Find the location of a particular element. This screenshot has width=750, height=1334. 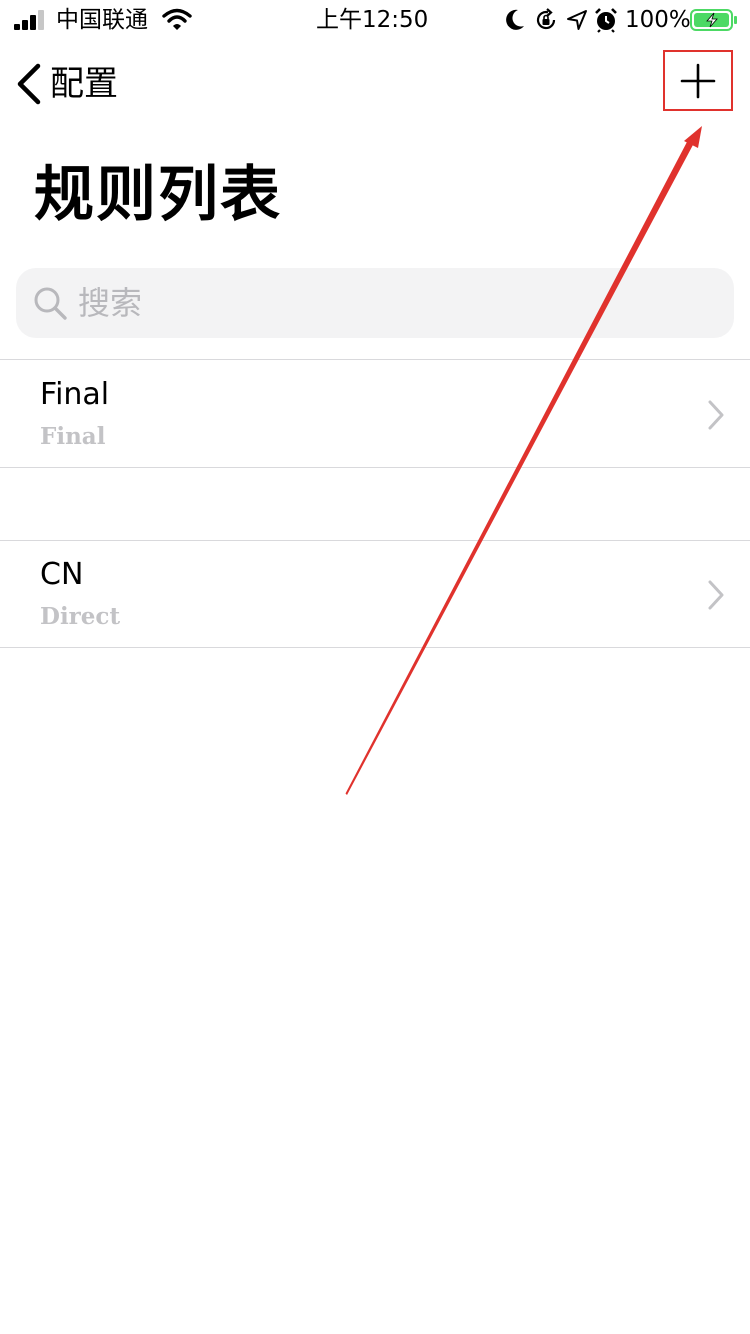

add-rule-button is located at coordinates (698, 80).